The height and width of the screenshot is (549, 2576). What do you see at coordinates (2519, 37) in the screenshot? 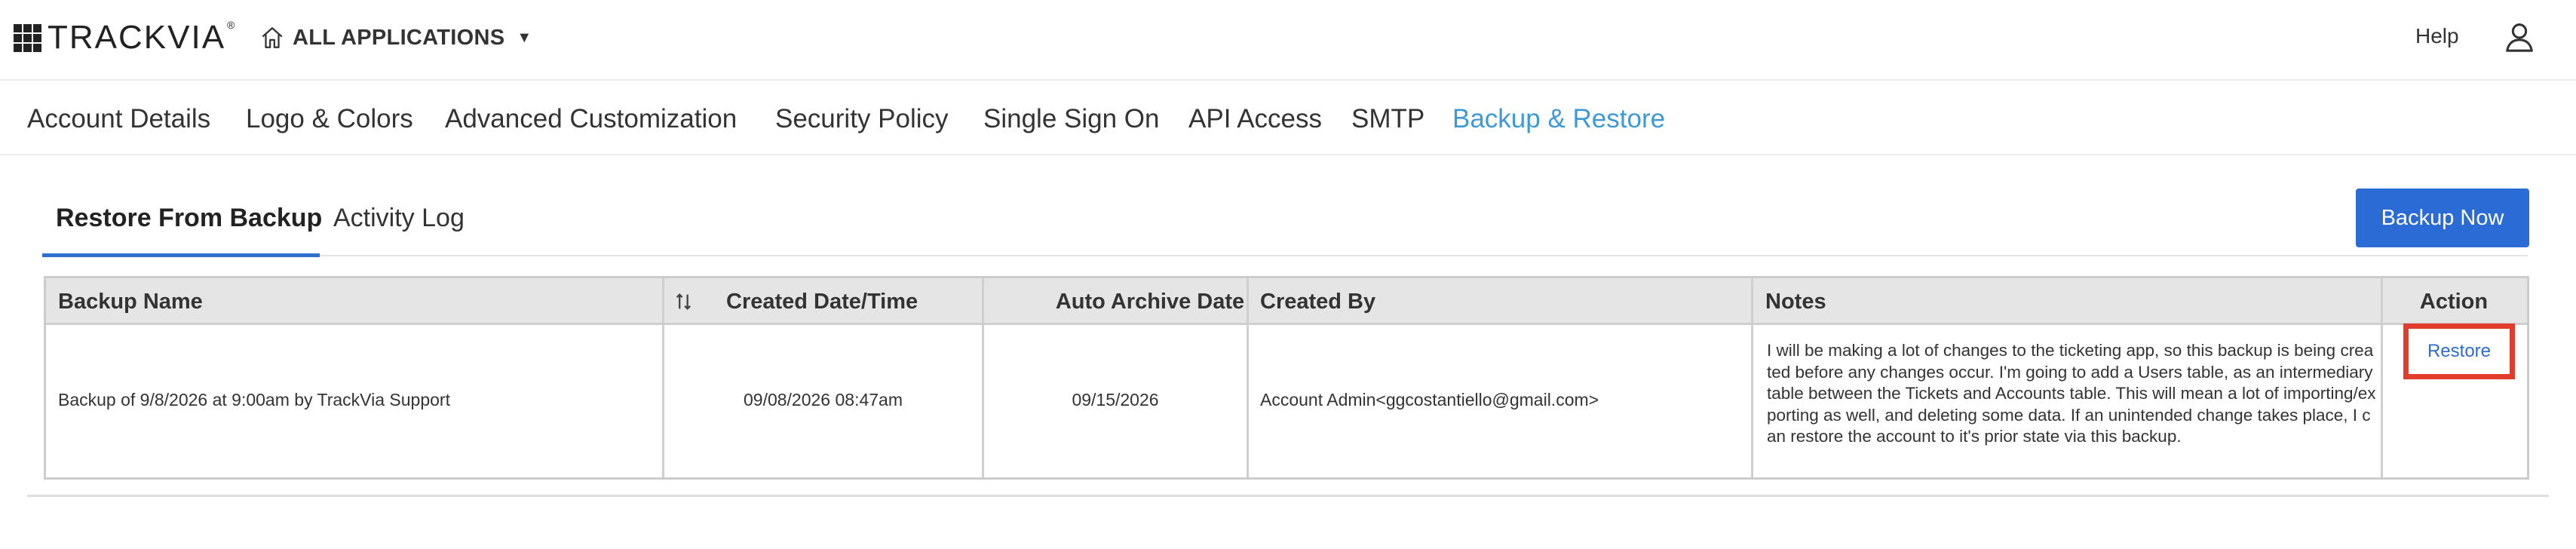
I see `user-icon` at bounding box center [2519, 37].